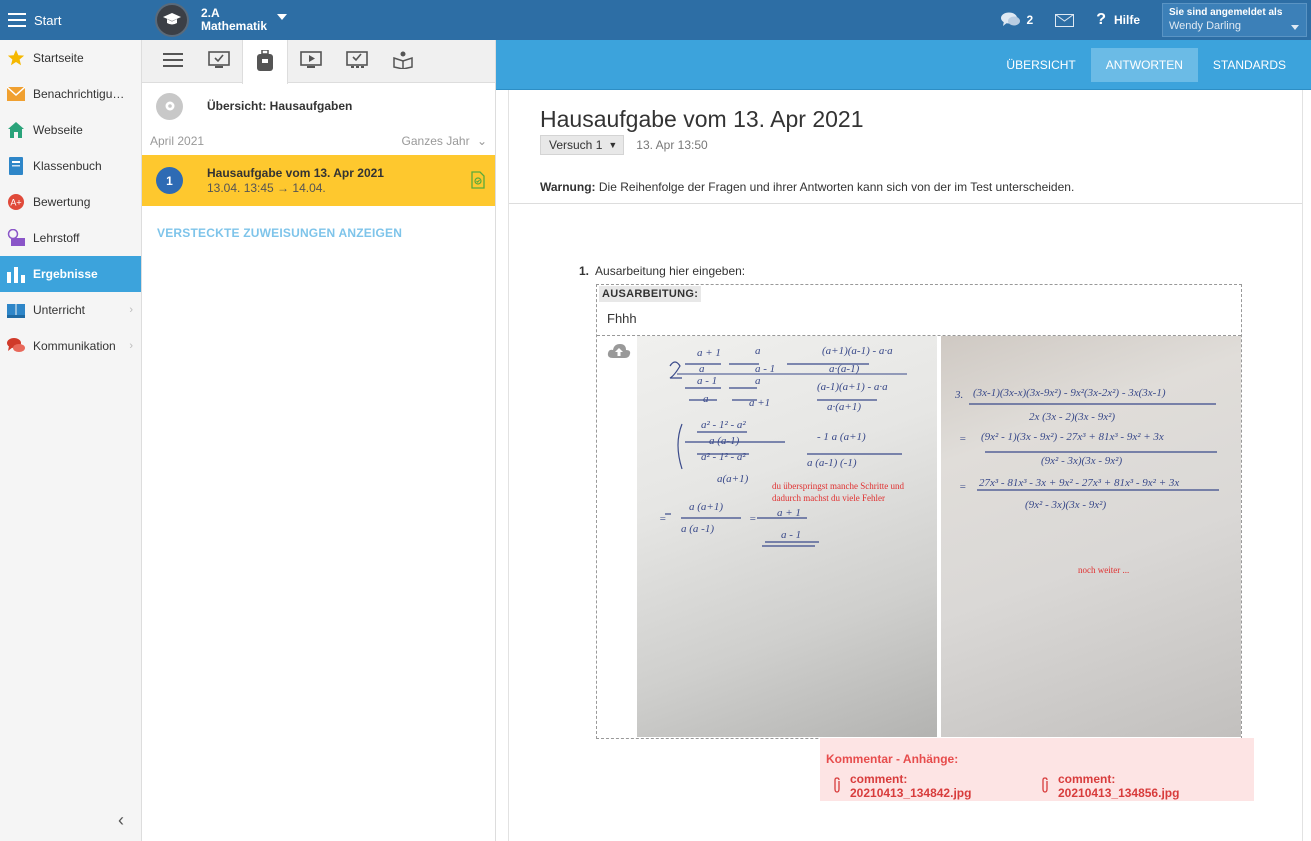  Describe the element at coordinates (16, 94) in the screenshot. I see `envelope-icon` at that location.